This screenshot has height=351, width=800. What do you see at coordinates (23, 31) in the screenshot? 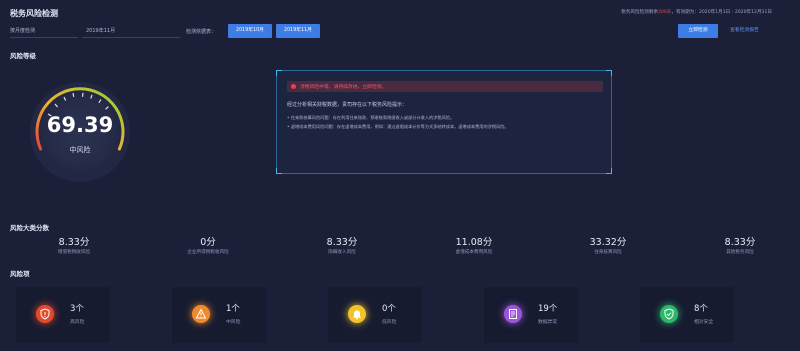
I see `period-type-label: 按月度检测` at bounding box center [23, 31].